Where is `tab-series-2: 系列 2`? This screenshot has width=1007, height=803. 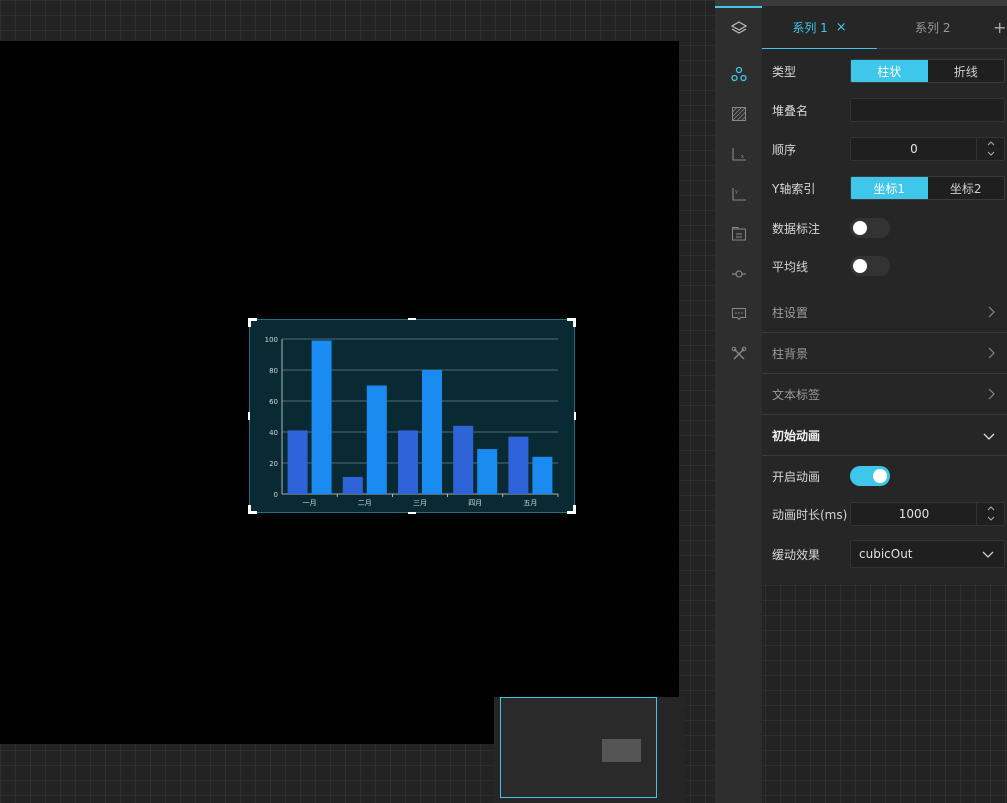
tab-series-2: 系列 2 is located at coordinates (932, 27).